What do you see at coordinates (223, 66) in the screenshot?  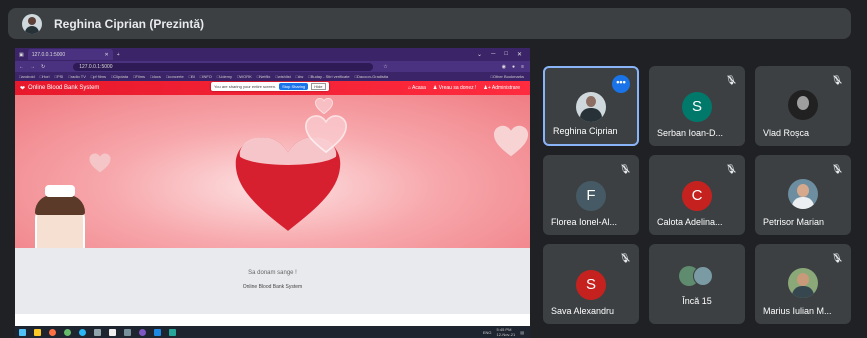 I see `url-field: 127.0.0.1:5000` at bounding box center [223, 66].